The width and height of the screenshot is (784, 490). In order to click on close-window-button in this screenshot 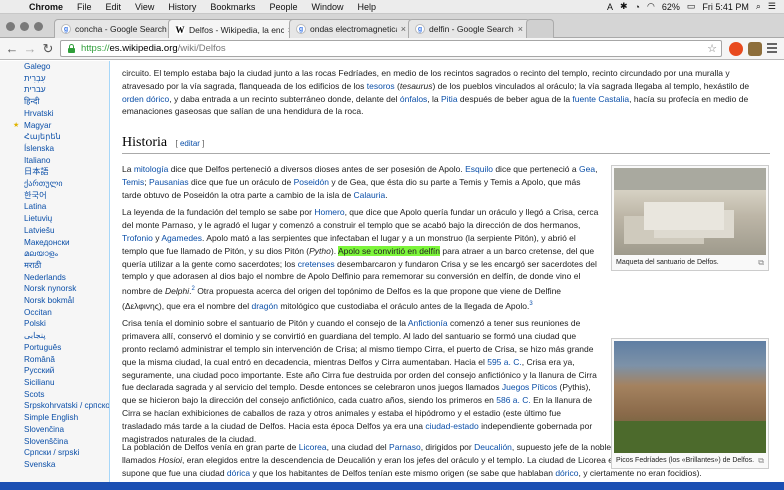, I will do `click(10, 26)`.